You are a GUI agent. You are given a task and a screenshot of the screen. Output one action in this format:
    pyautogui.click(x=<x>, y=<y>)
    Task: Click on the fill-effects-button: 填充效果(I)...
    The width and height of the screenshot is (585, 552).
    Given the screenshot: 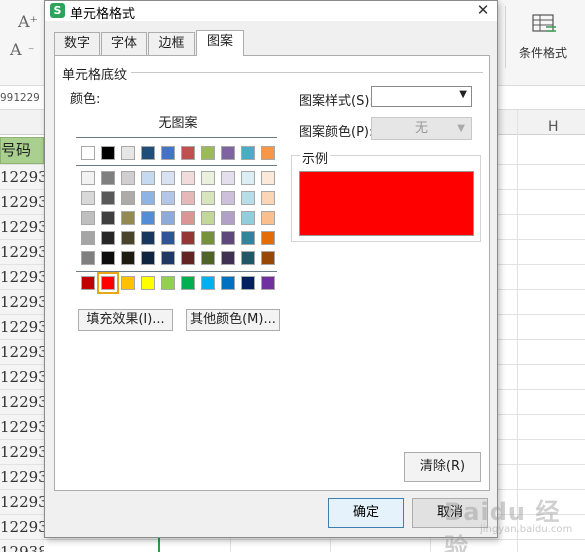 What is the action you would take?
    pyautogui.click(x=125, y=320)
    